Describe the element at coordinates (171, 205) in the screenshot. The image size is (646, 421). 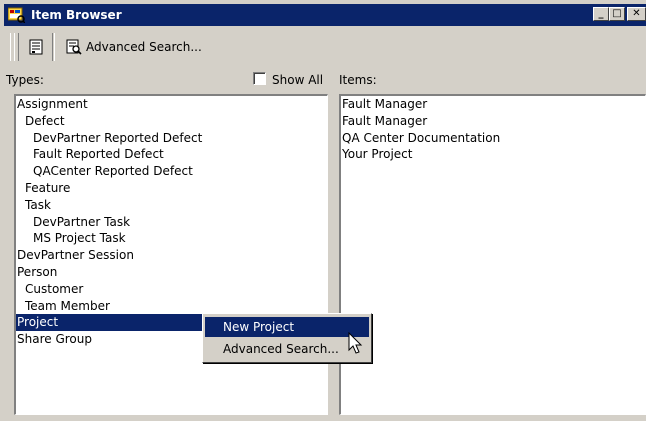
I see `tree-item: Task` at that location.